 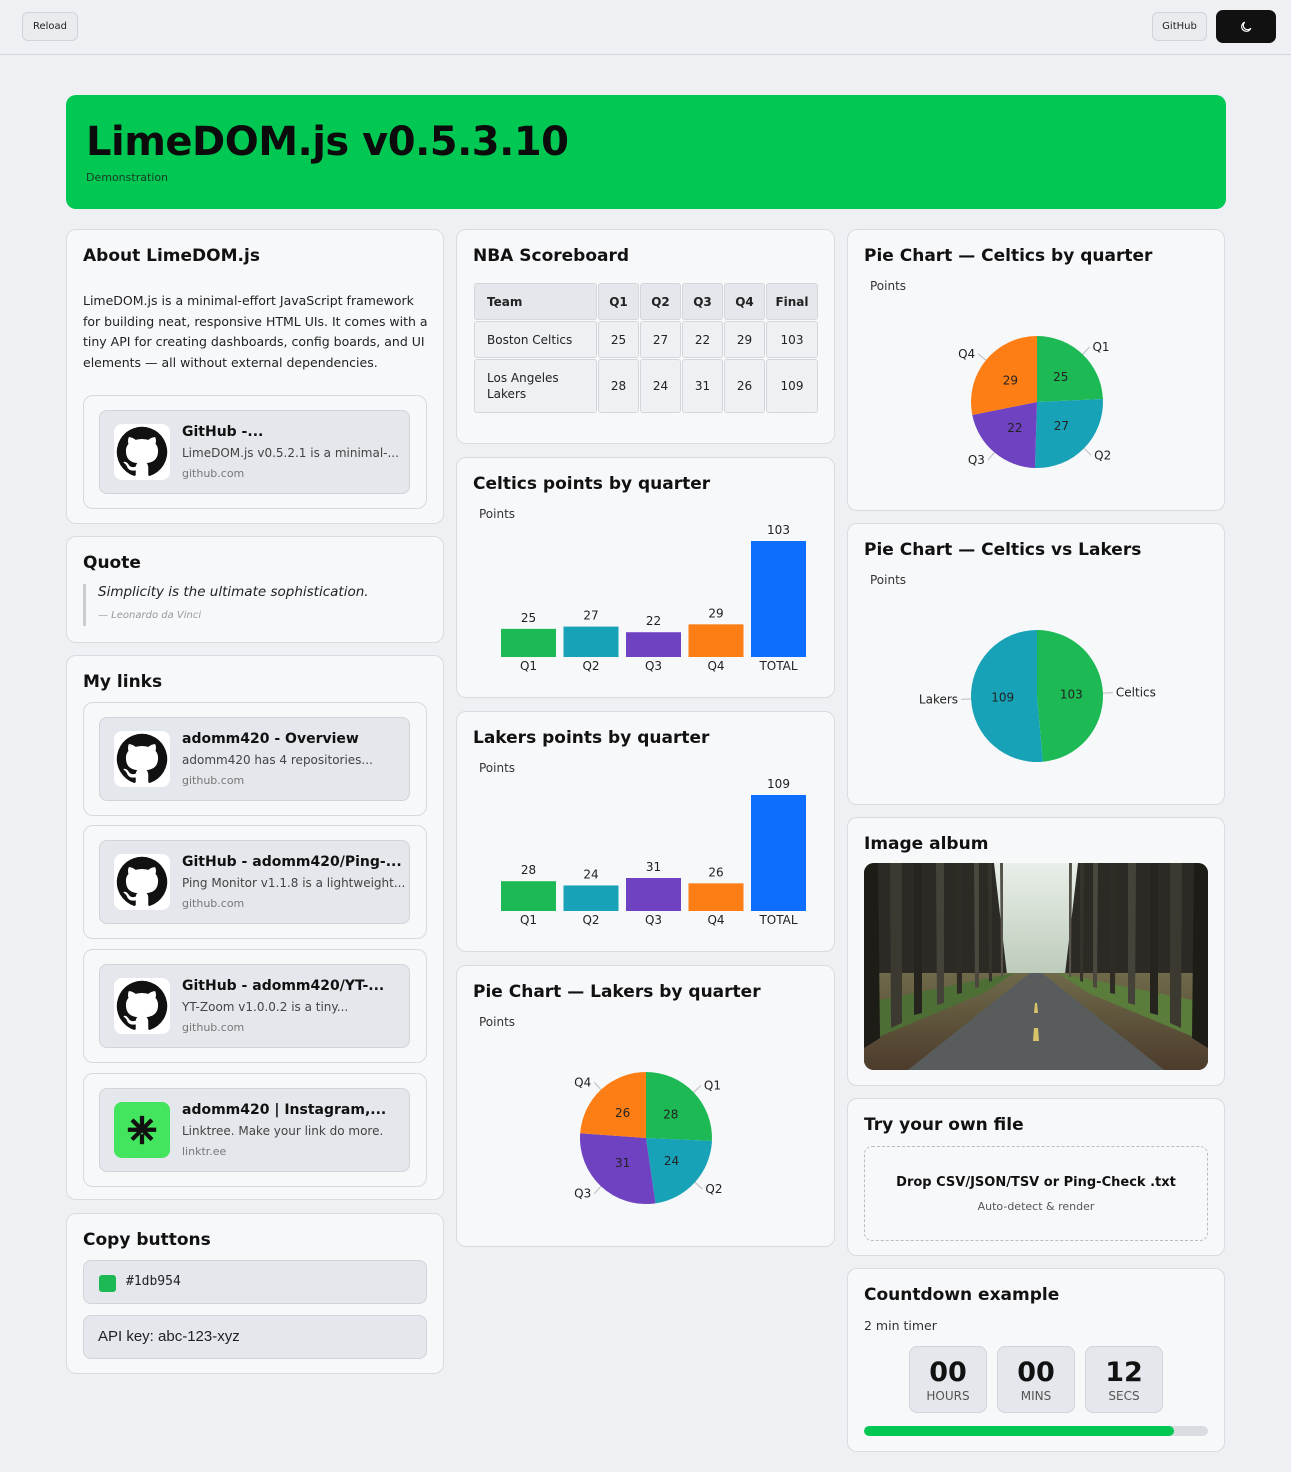 I want to click on moon-icon, so click(x=1246, y=26).